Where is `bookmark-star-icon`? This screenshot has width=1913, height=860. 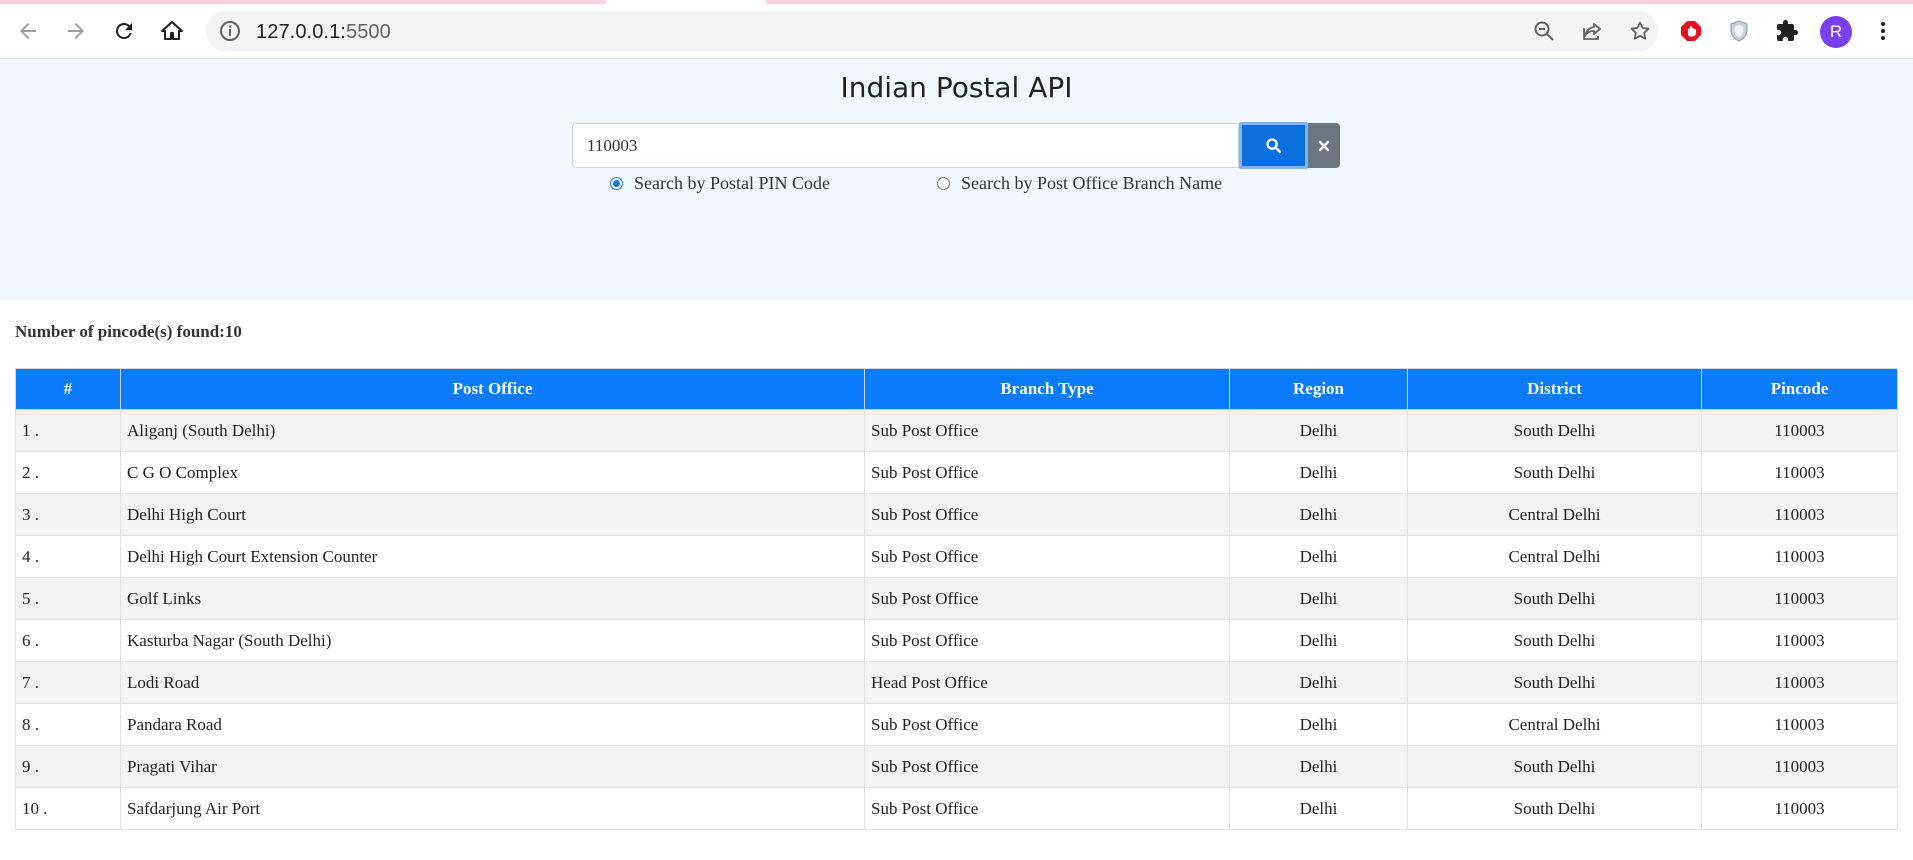
bookmark-star-icon is located at coordinates (1640, 31).